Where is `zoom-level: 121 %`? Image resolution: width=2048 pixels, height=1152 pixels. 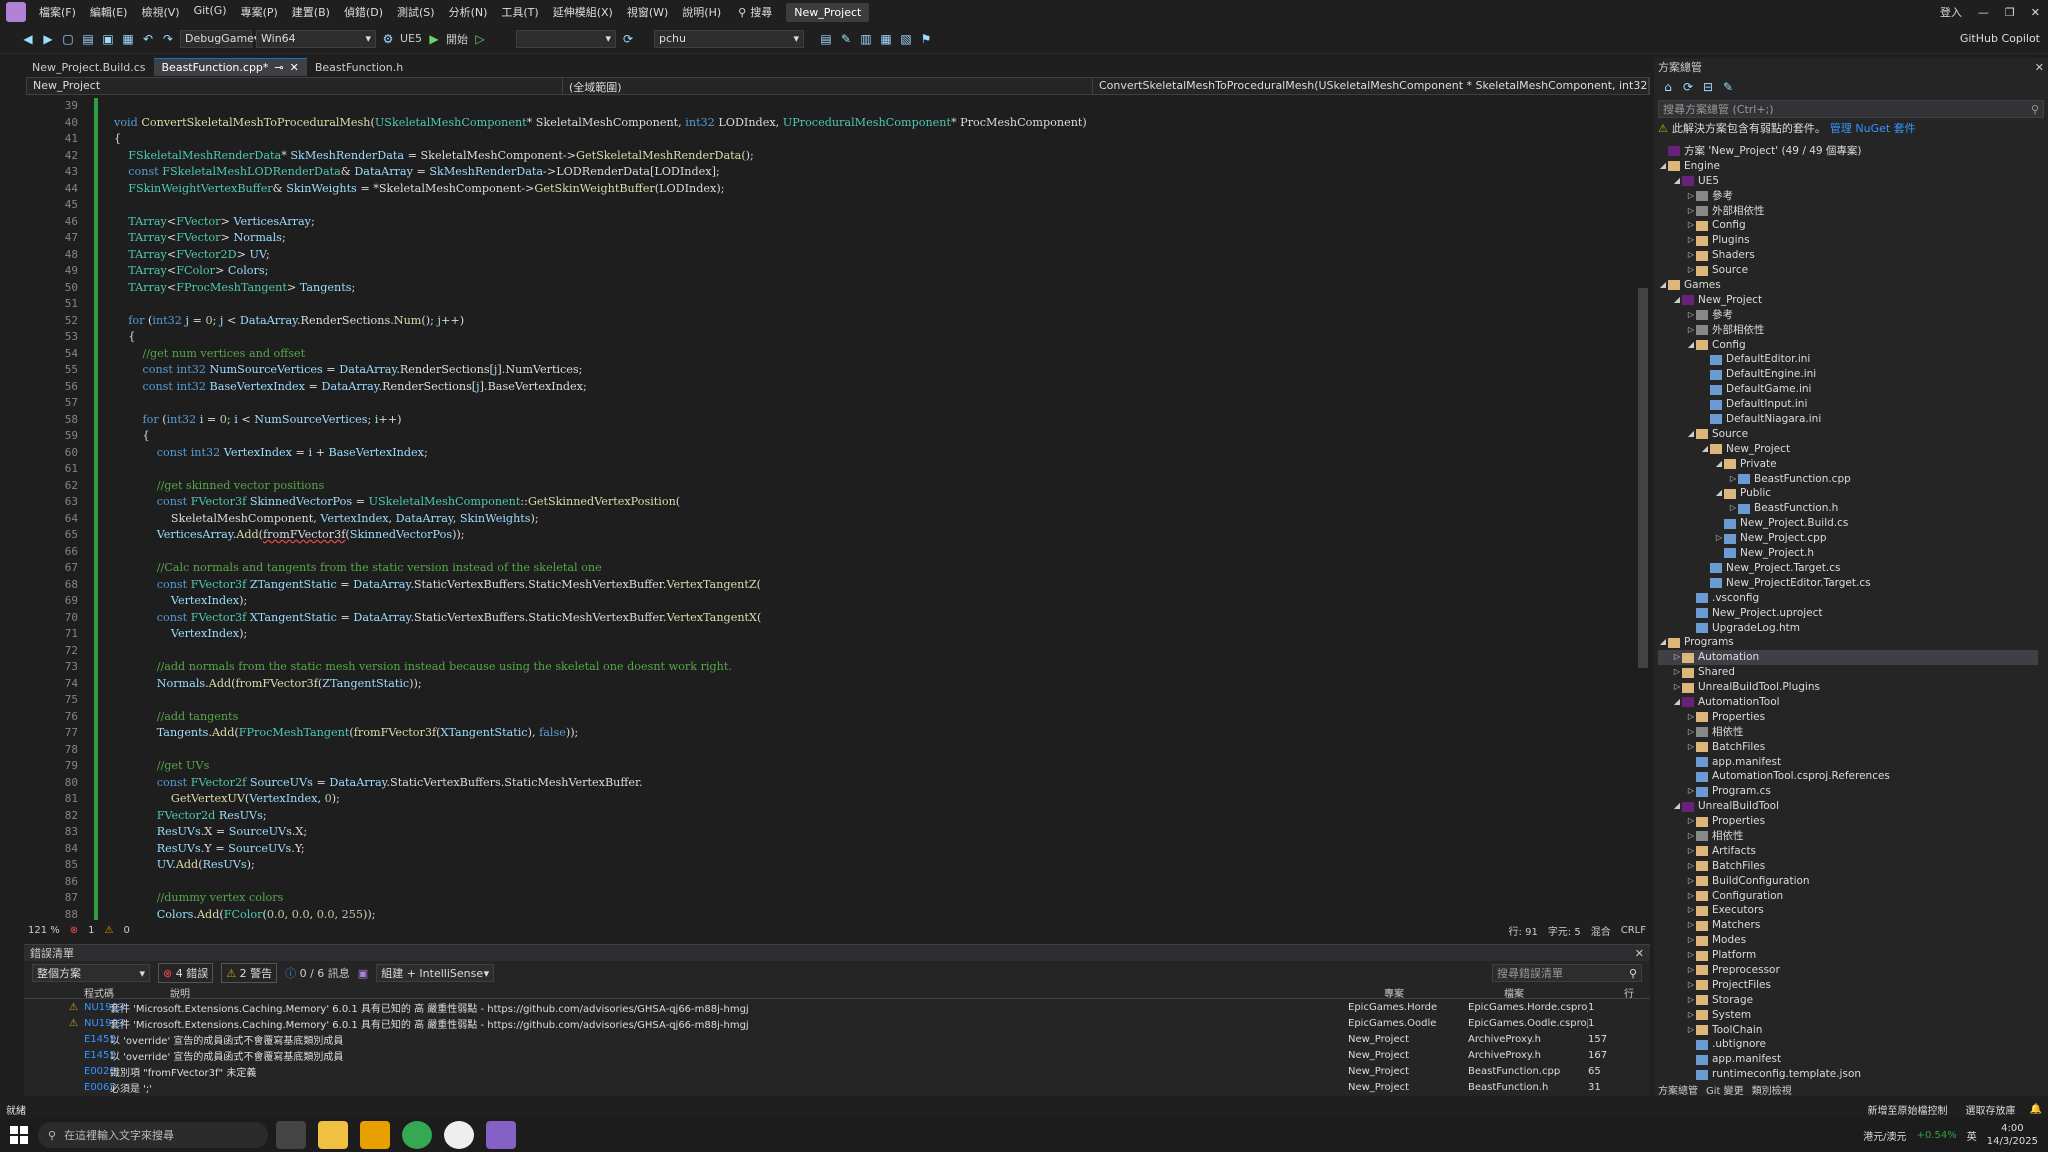
zoom-level: 121 % is located at coordinates (44, 930).